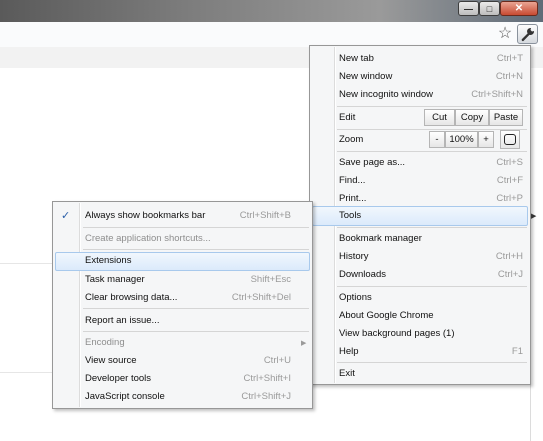 The image size is (543, 441). I want to click on close-button: ✕, so click(519, 8).